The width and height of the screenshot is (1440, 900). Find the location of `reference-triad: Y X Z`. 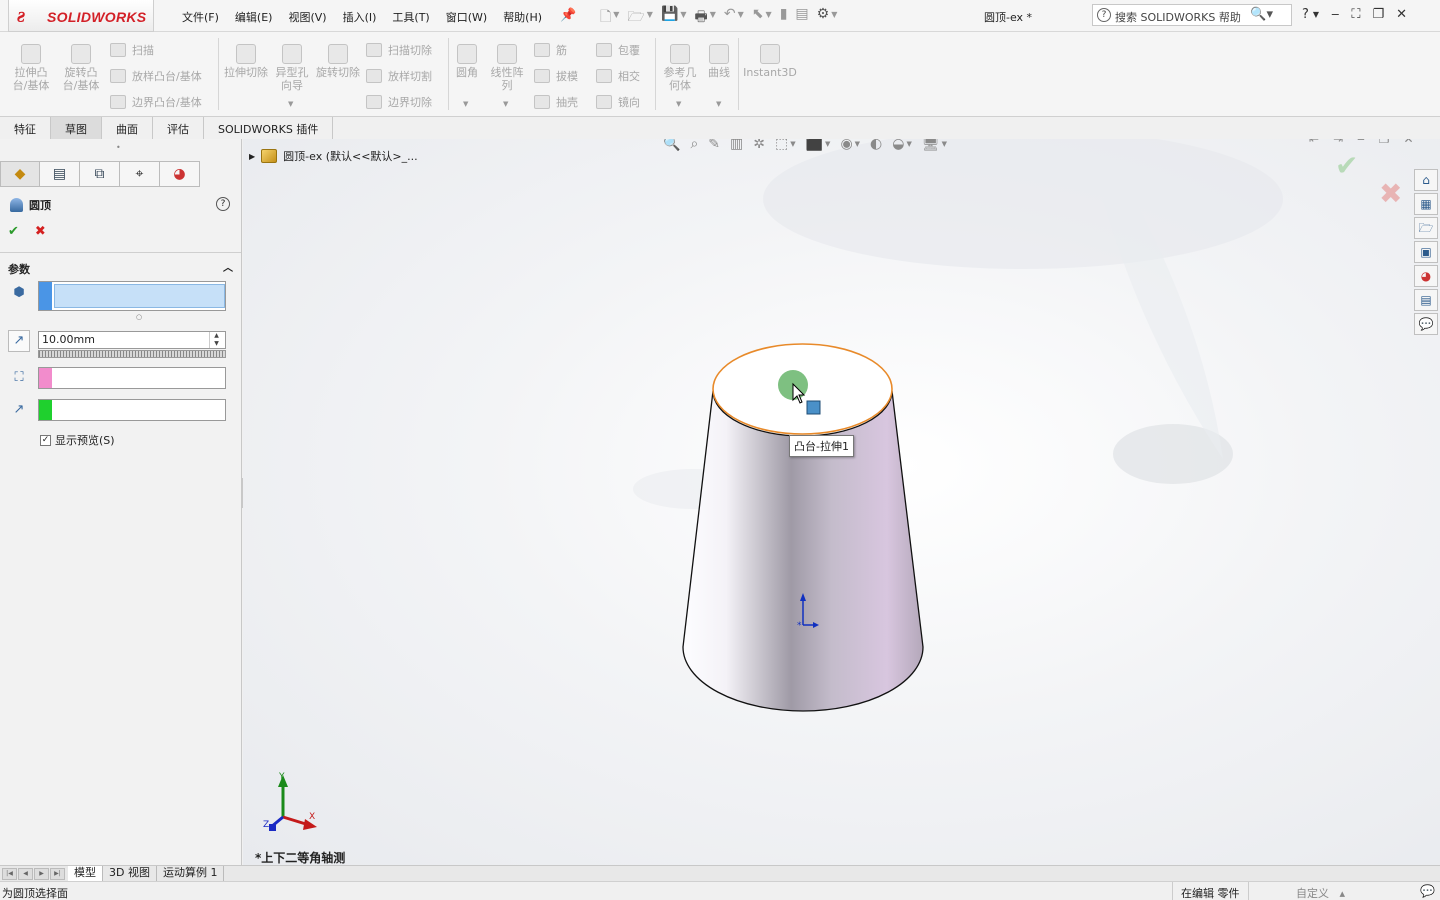

reference-triad: Y X Z is located at coordinates (303, 804).